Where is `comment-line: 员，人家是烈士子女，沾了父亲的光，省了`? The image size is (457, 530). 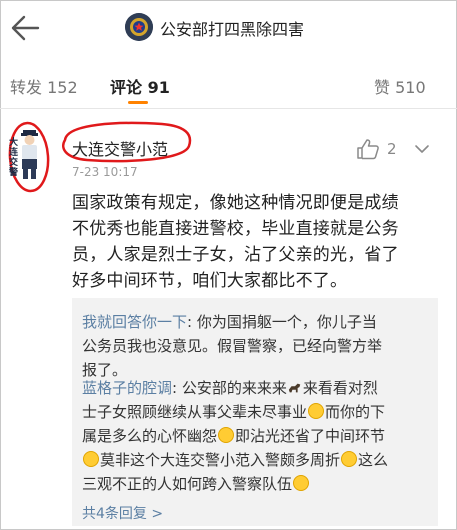
comment-line: 员，人家是烈士子女，沾了父亲的光，省了 is located at coordinates (235, 255).